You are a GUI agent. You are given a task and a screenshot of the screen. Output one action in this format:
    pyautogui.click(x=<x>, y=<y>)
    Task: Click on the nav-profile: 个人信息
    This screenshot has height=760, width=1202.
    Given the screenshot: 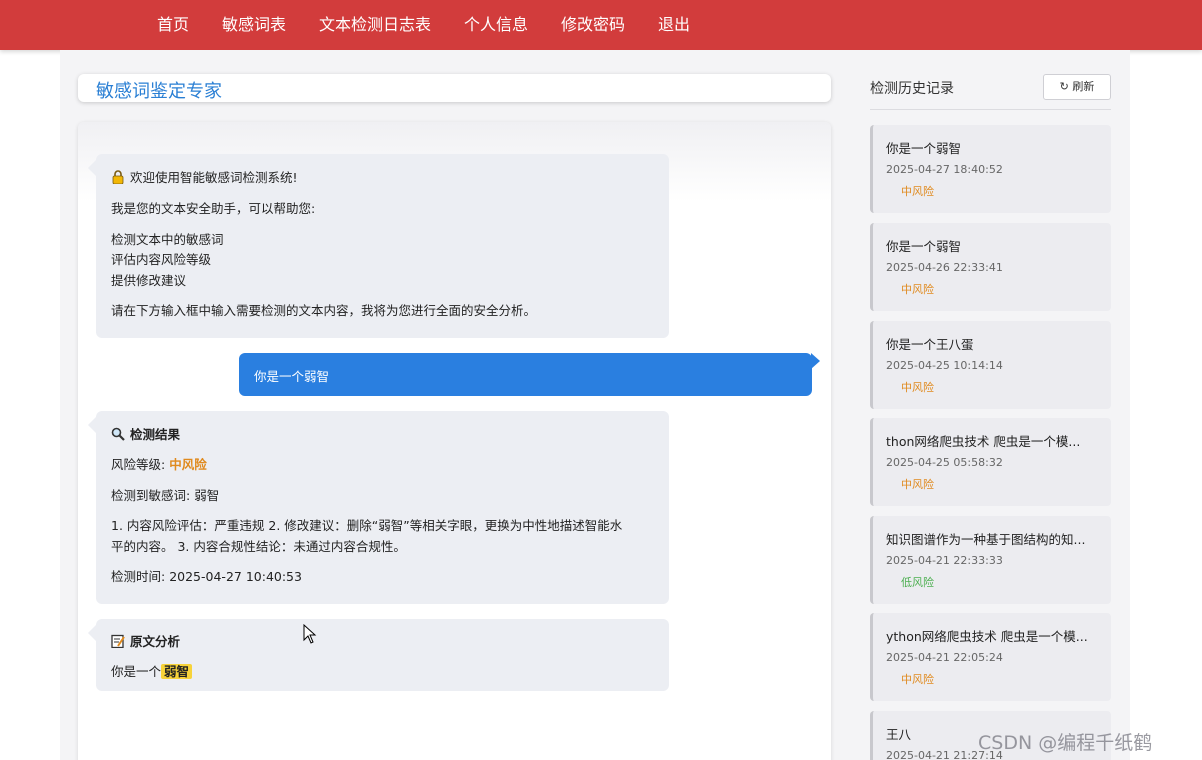 What is the action you would take?
    pyautogui.click(x=496, y=25)
    